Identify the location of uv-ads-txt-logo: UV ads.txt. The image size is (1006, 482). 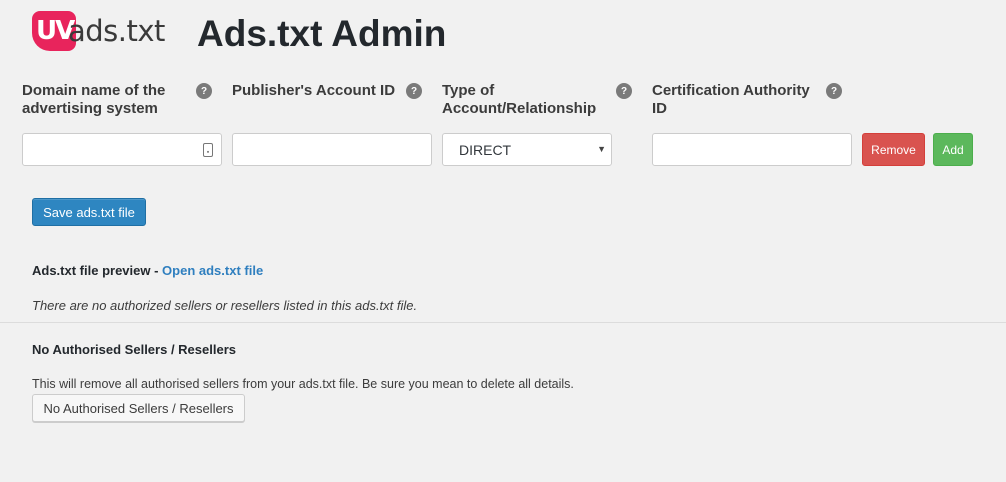
(102, 31).